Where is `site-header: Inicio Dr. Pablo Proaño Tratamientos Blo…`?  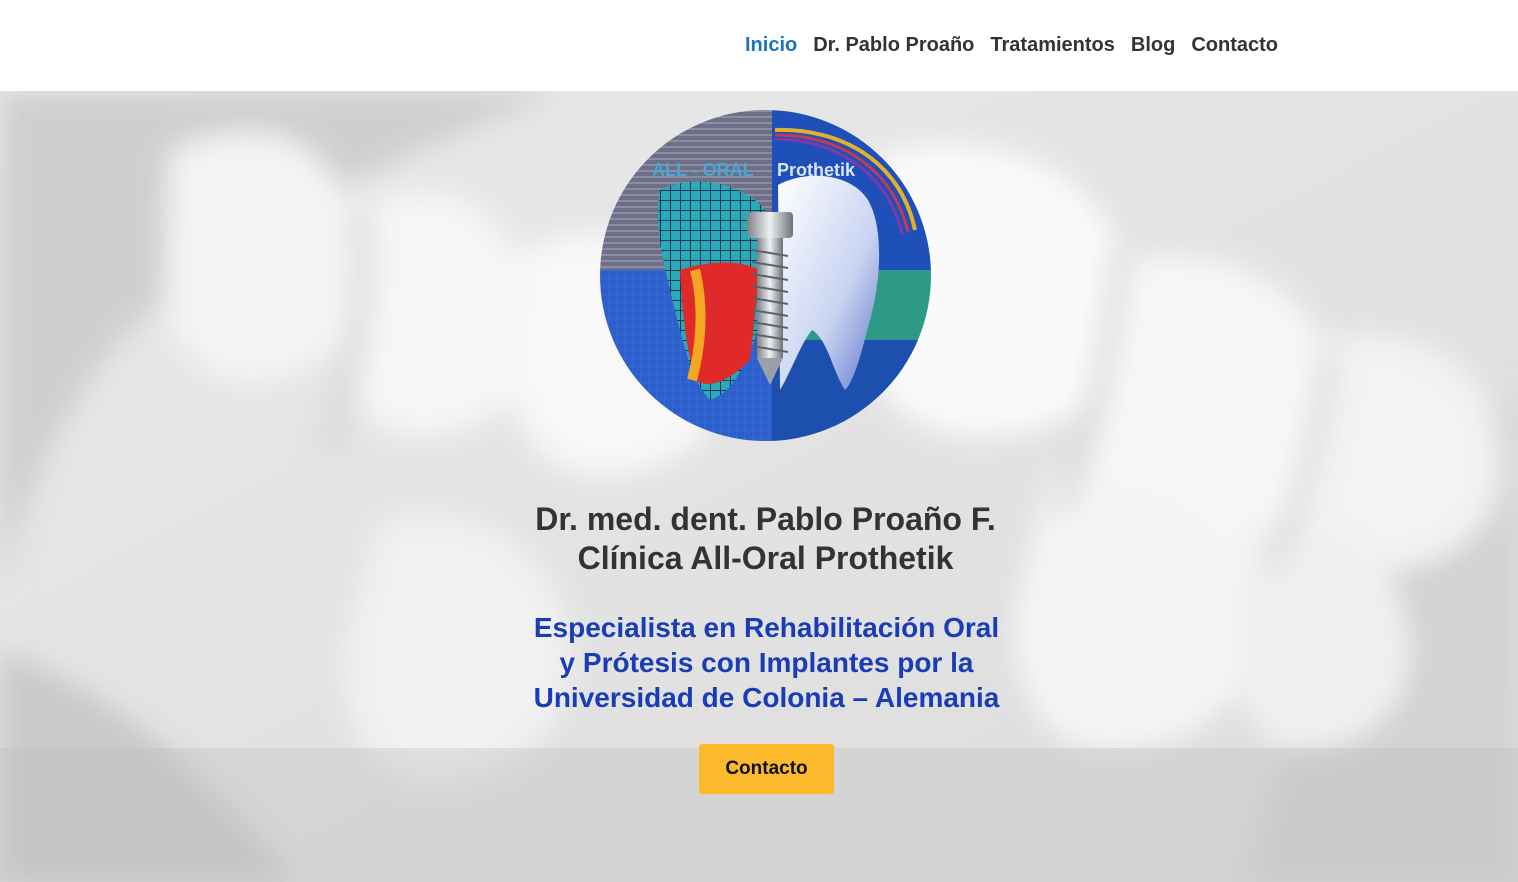 site-header: Inicio Dr. Pablo Proaño Tratamientos Blo… is located at coordinates (759, 45).